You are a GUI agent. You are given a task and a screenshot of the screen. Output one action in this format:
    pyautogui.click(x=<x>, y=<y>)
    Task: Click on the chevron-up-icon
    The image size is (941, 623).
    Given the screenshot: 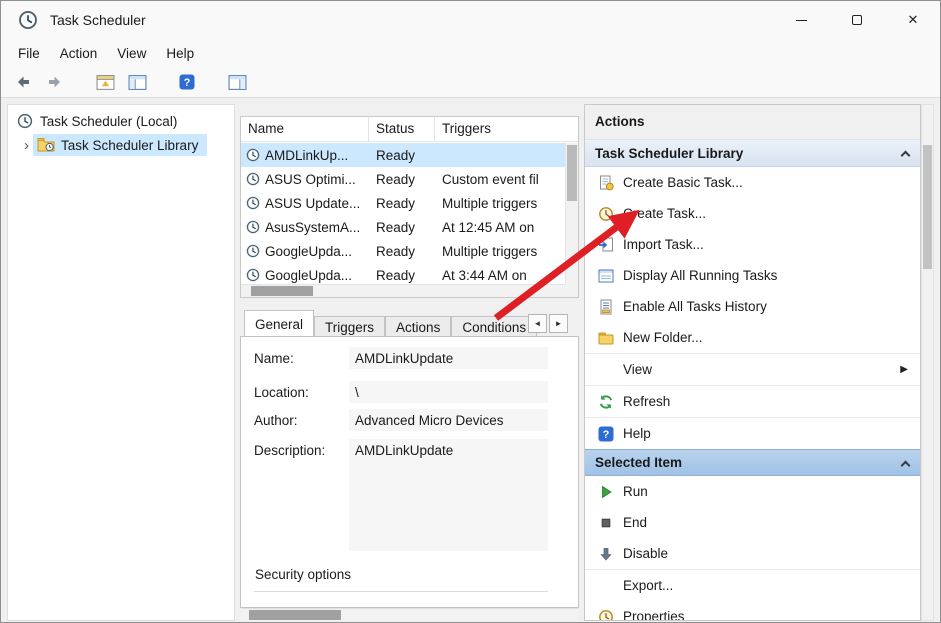 What is the action you would take?
    pyautogui.click(x=905, y=155)
    